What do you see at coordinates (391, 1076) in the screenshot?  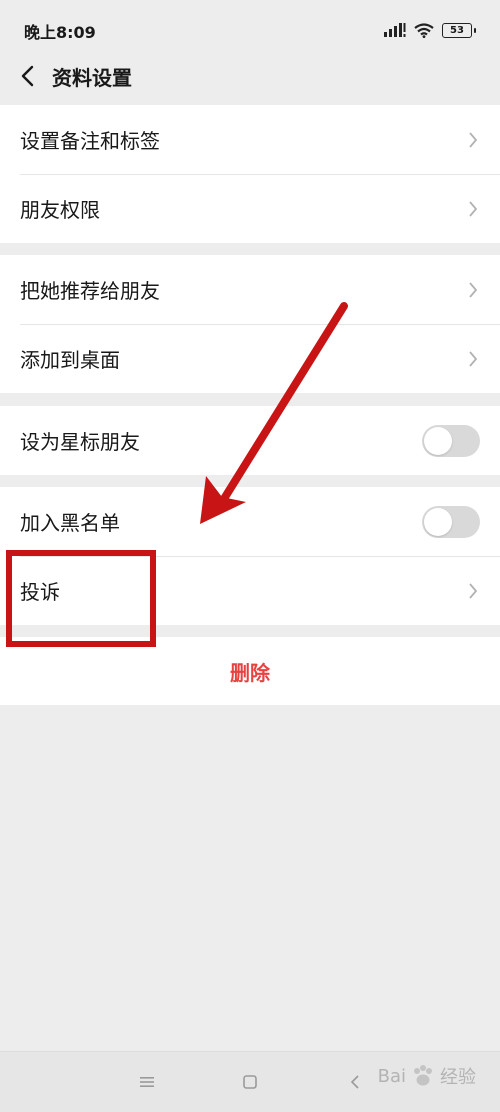 I see `watermark-text-1: Bai` at bounding box center [391, 1076].